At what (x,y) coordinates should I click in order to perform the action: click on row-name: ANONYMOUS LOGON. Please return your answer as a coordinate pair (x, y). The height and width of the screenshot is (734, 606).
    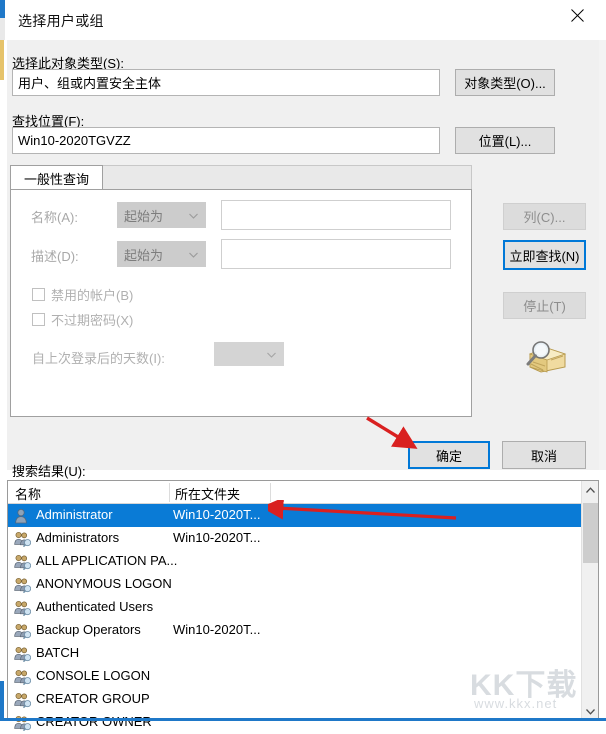
    Looking at the image, I should click on (104, 583).